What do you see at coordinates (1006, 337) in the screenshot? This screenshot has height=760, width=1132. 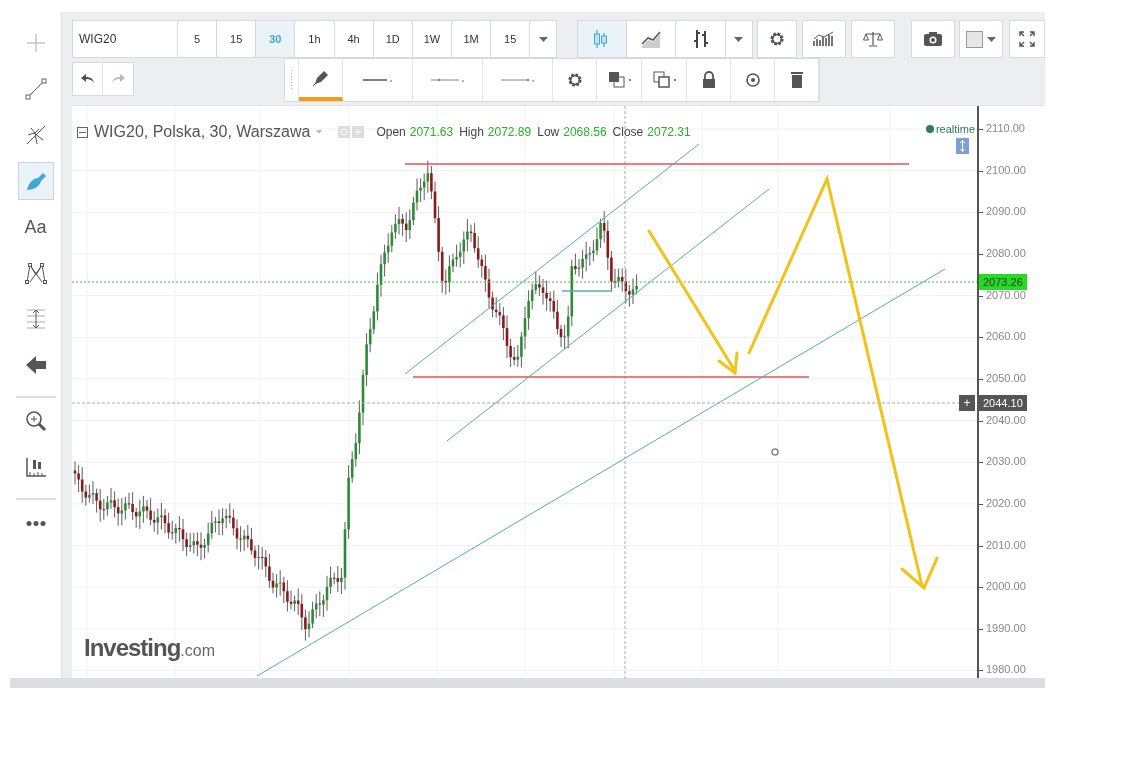 I see `price-tick-label: 2060.00` at bounding box center [1006, 337].